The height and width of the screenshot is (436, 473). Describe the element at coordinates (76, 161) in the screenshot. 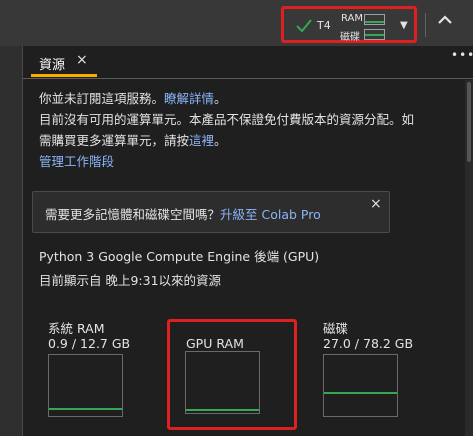

I see `manage-sessions-link: 管理工作階段` at that location.